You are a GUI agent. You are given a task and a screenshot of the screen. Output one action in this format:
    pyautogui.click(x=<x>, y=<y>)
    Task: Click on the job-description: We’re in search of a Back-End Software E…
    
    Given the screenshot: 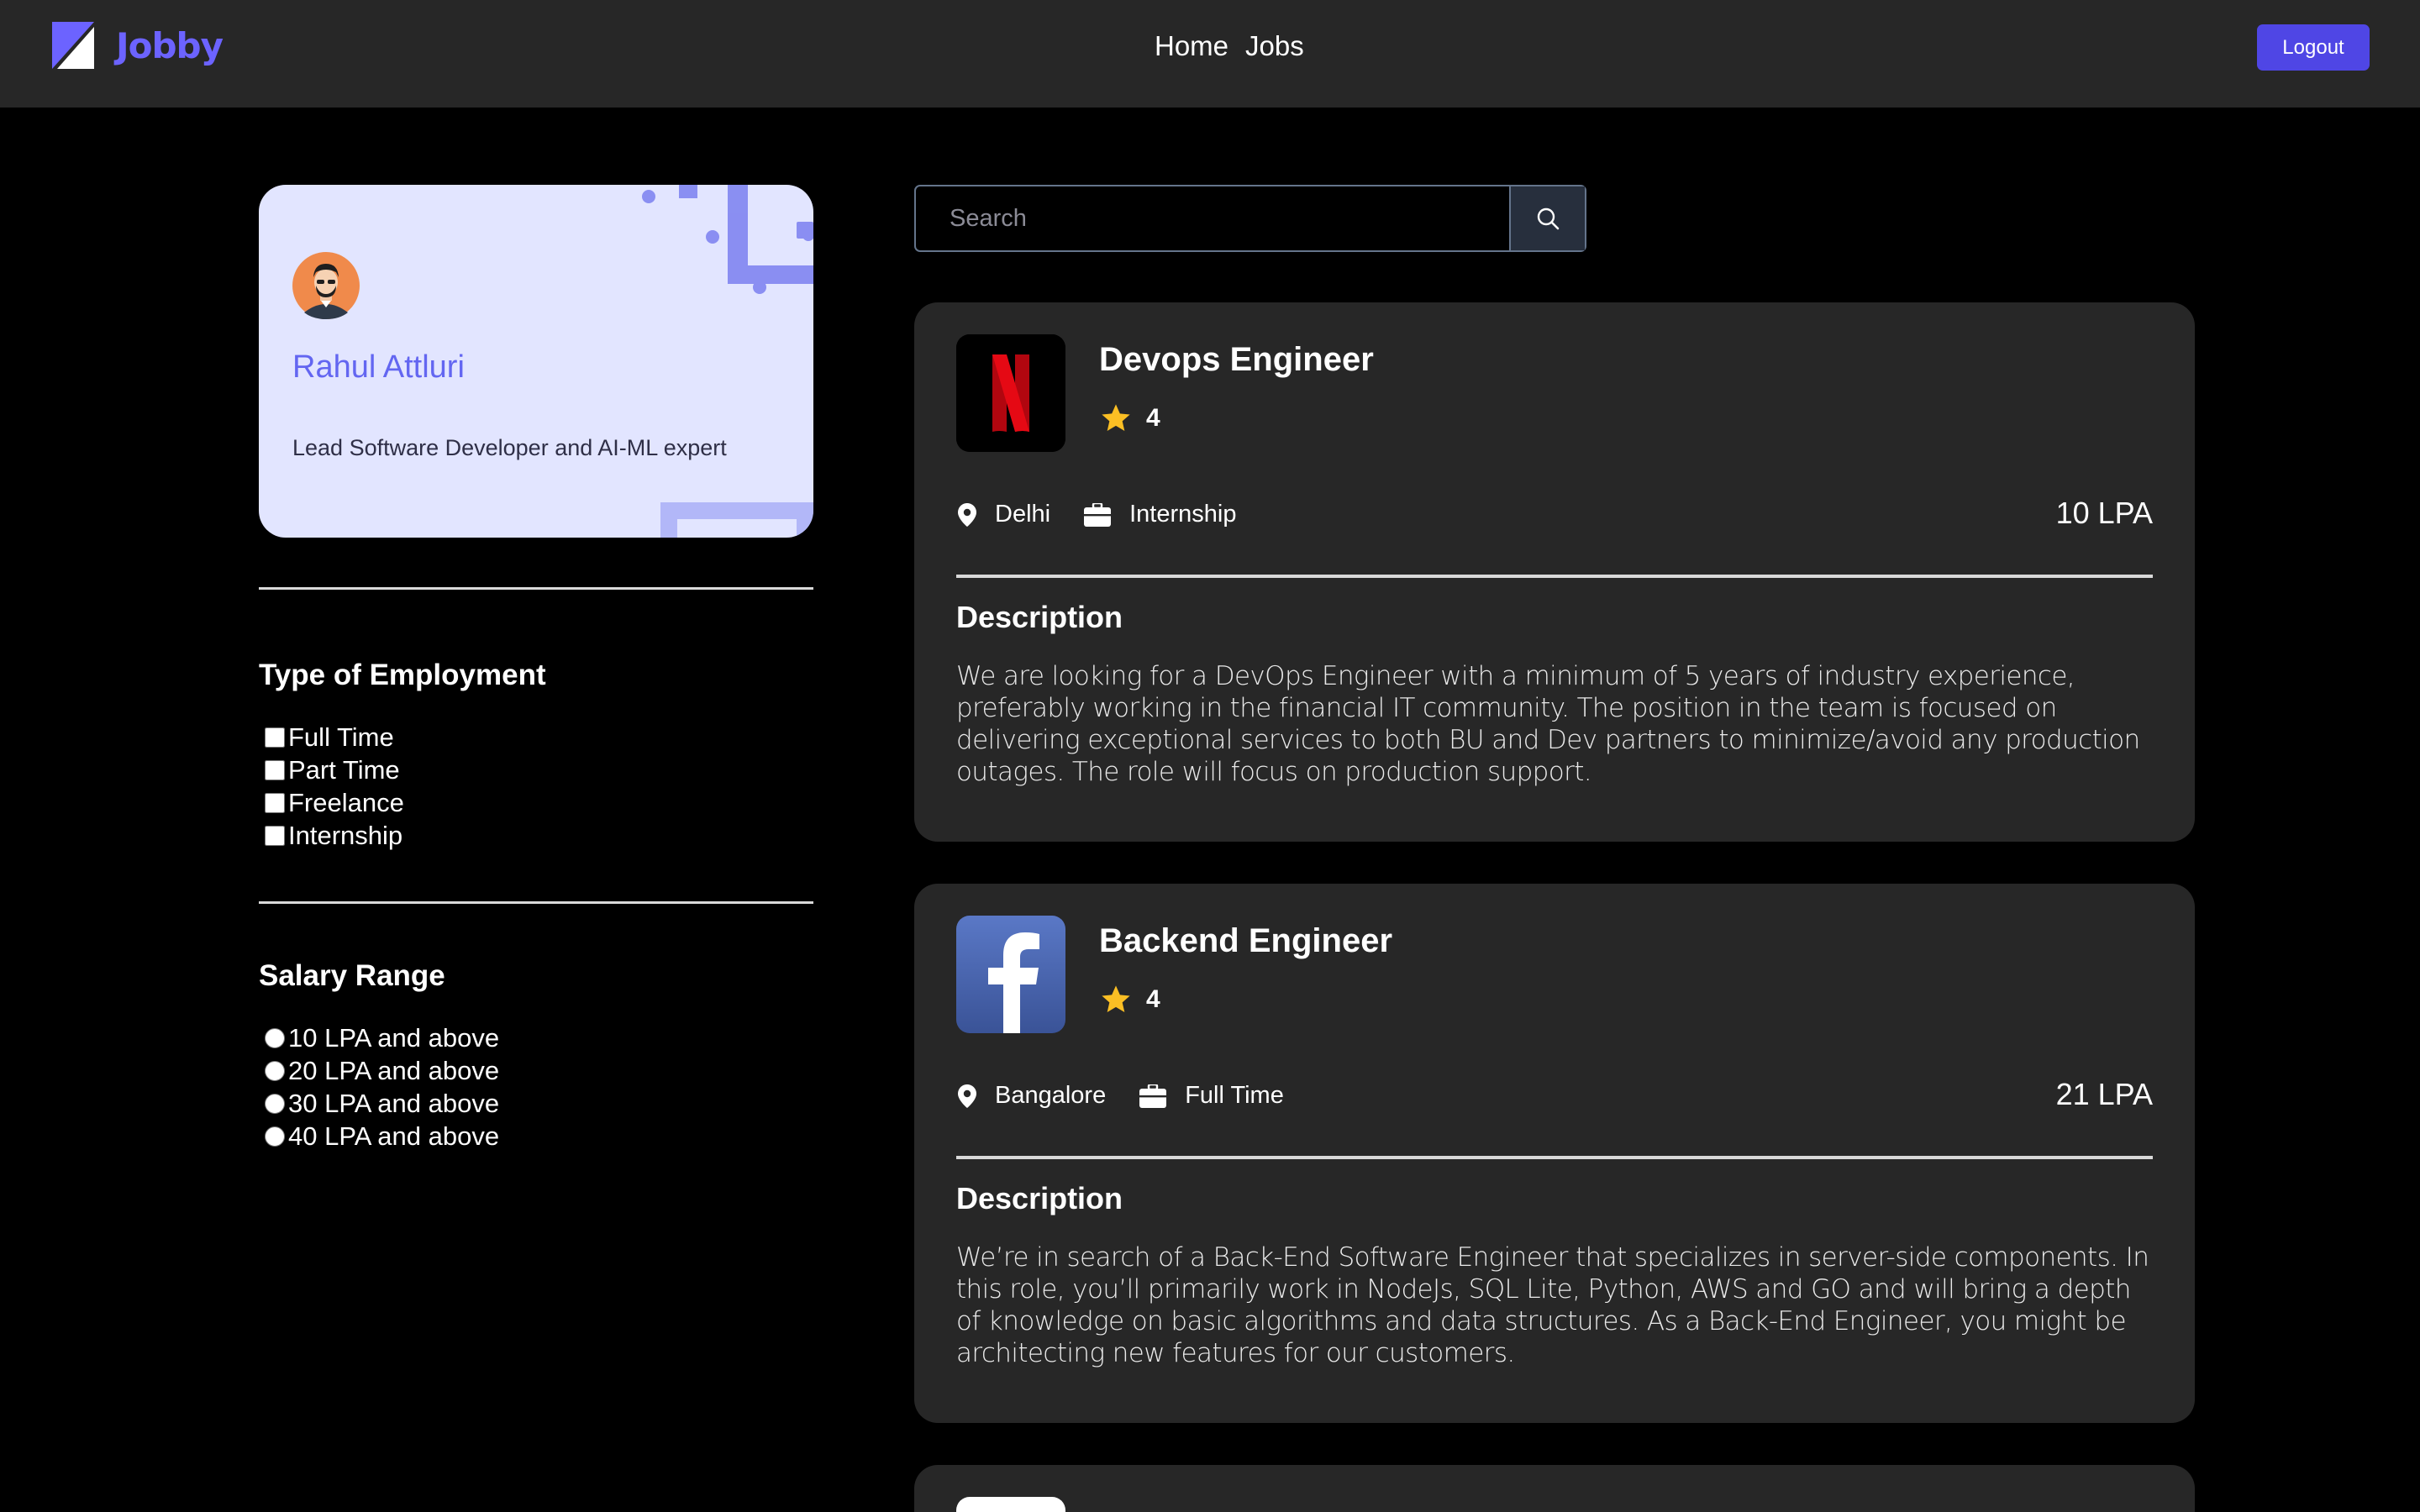 What is the action you would take?
    pyautogui.click(x=1553, y=1305)
    